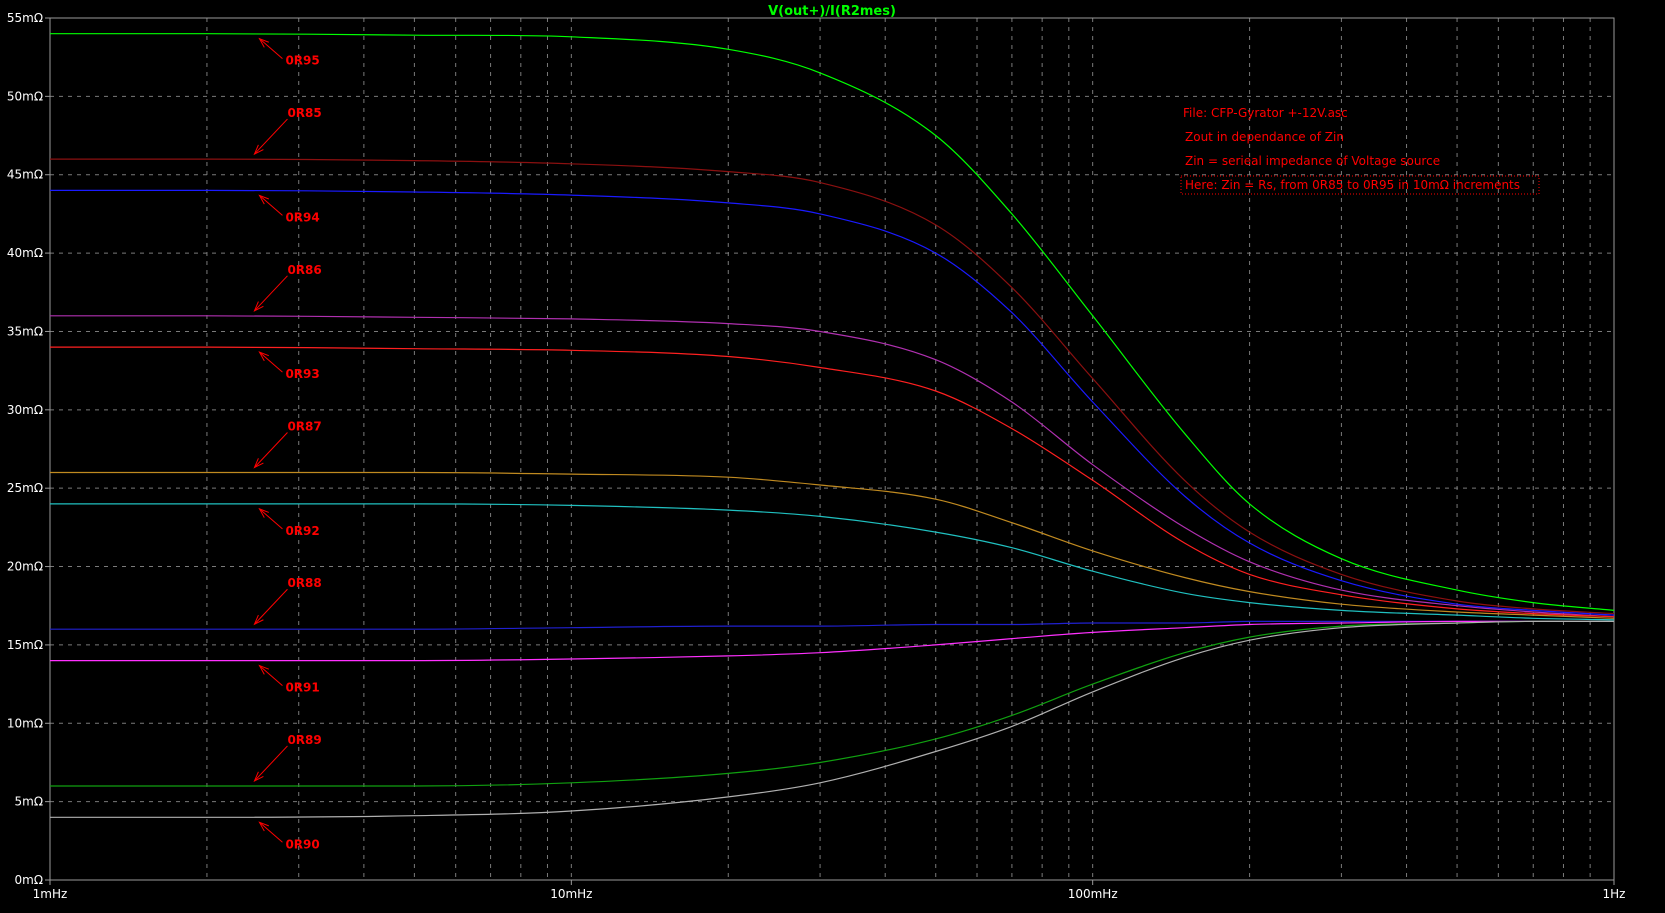 This screenshot has height=913, width=1665. Describe the element at coordinates (25, 175) in the screenshot. I see `y-tick-label: 45mΩ` at that location.